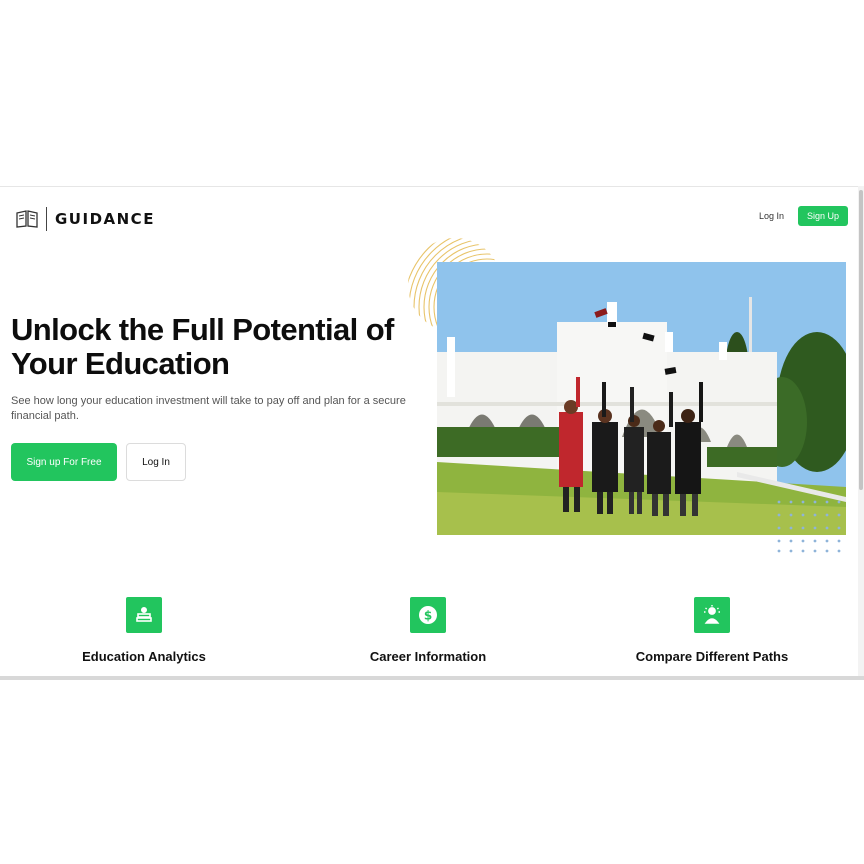  I want to click on brand-logo: GUIDANCE, so click(85, 219).